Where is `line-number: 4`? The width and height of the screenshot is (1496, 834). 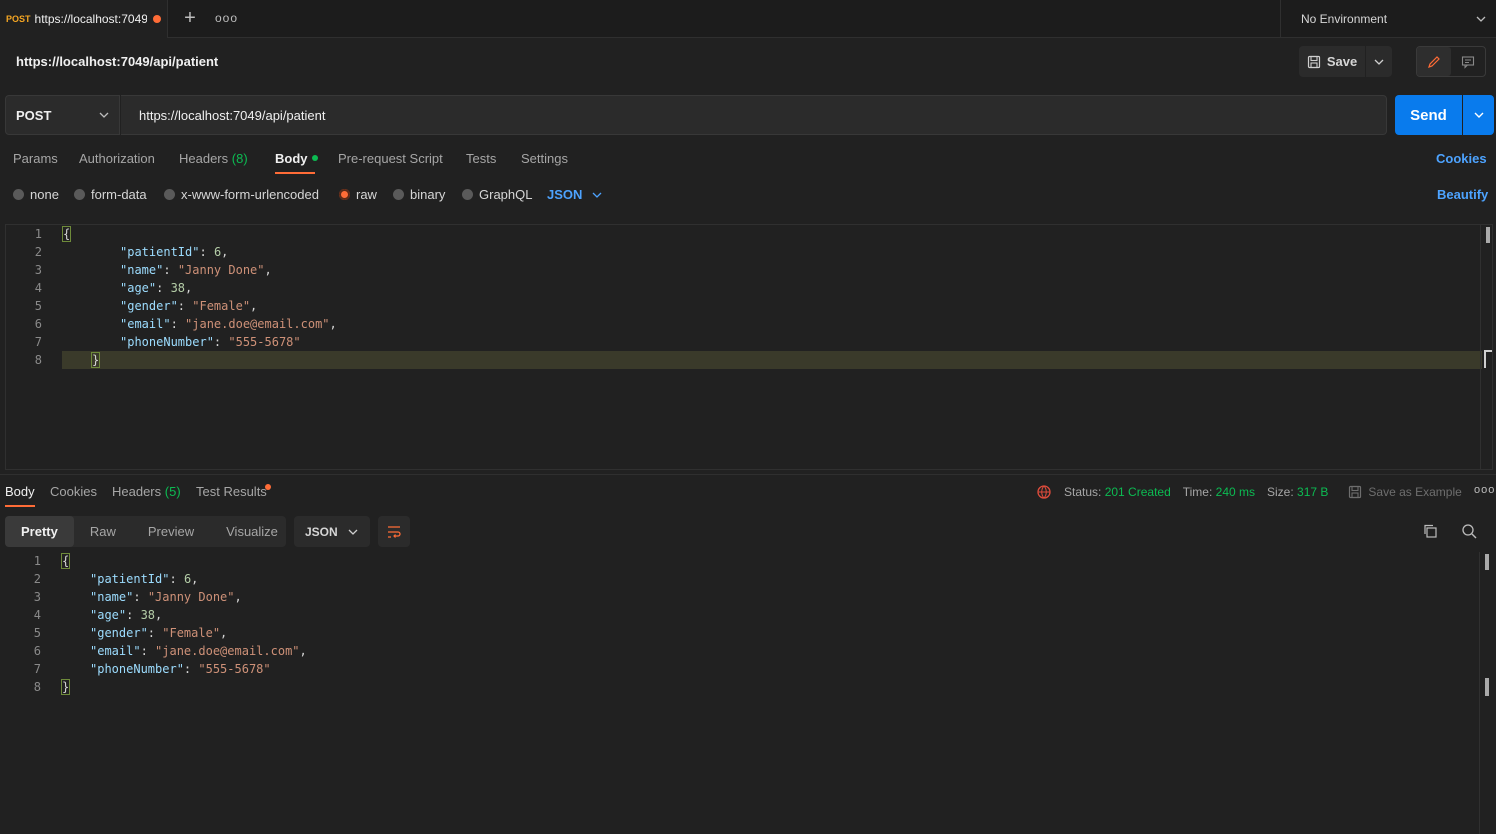
line-number: 4 is located at coordinates (38, 288).